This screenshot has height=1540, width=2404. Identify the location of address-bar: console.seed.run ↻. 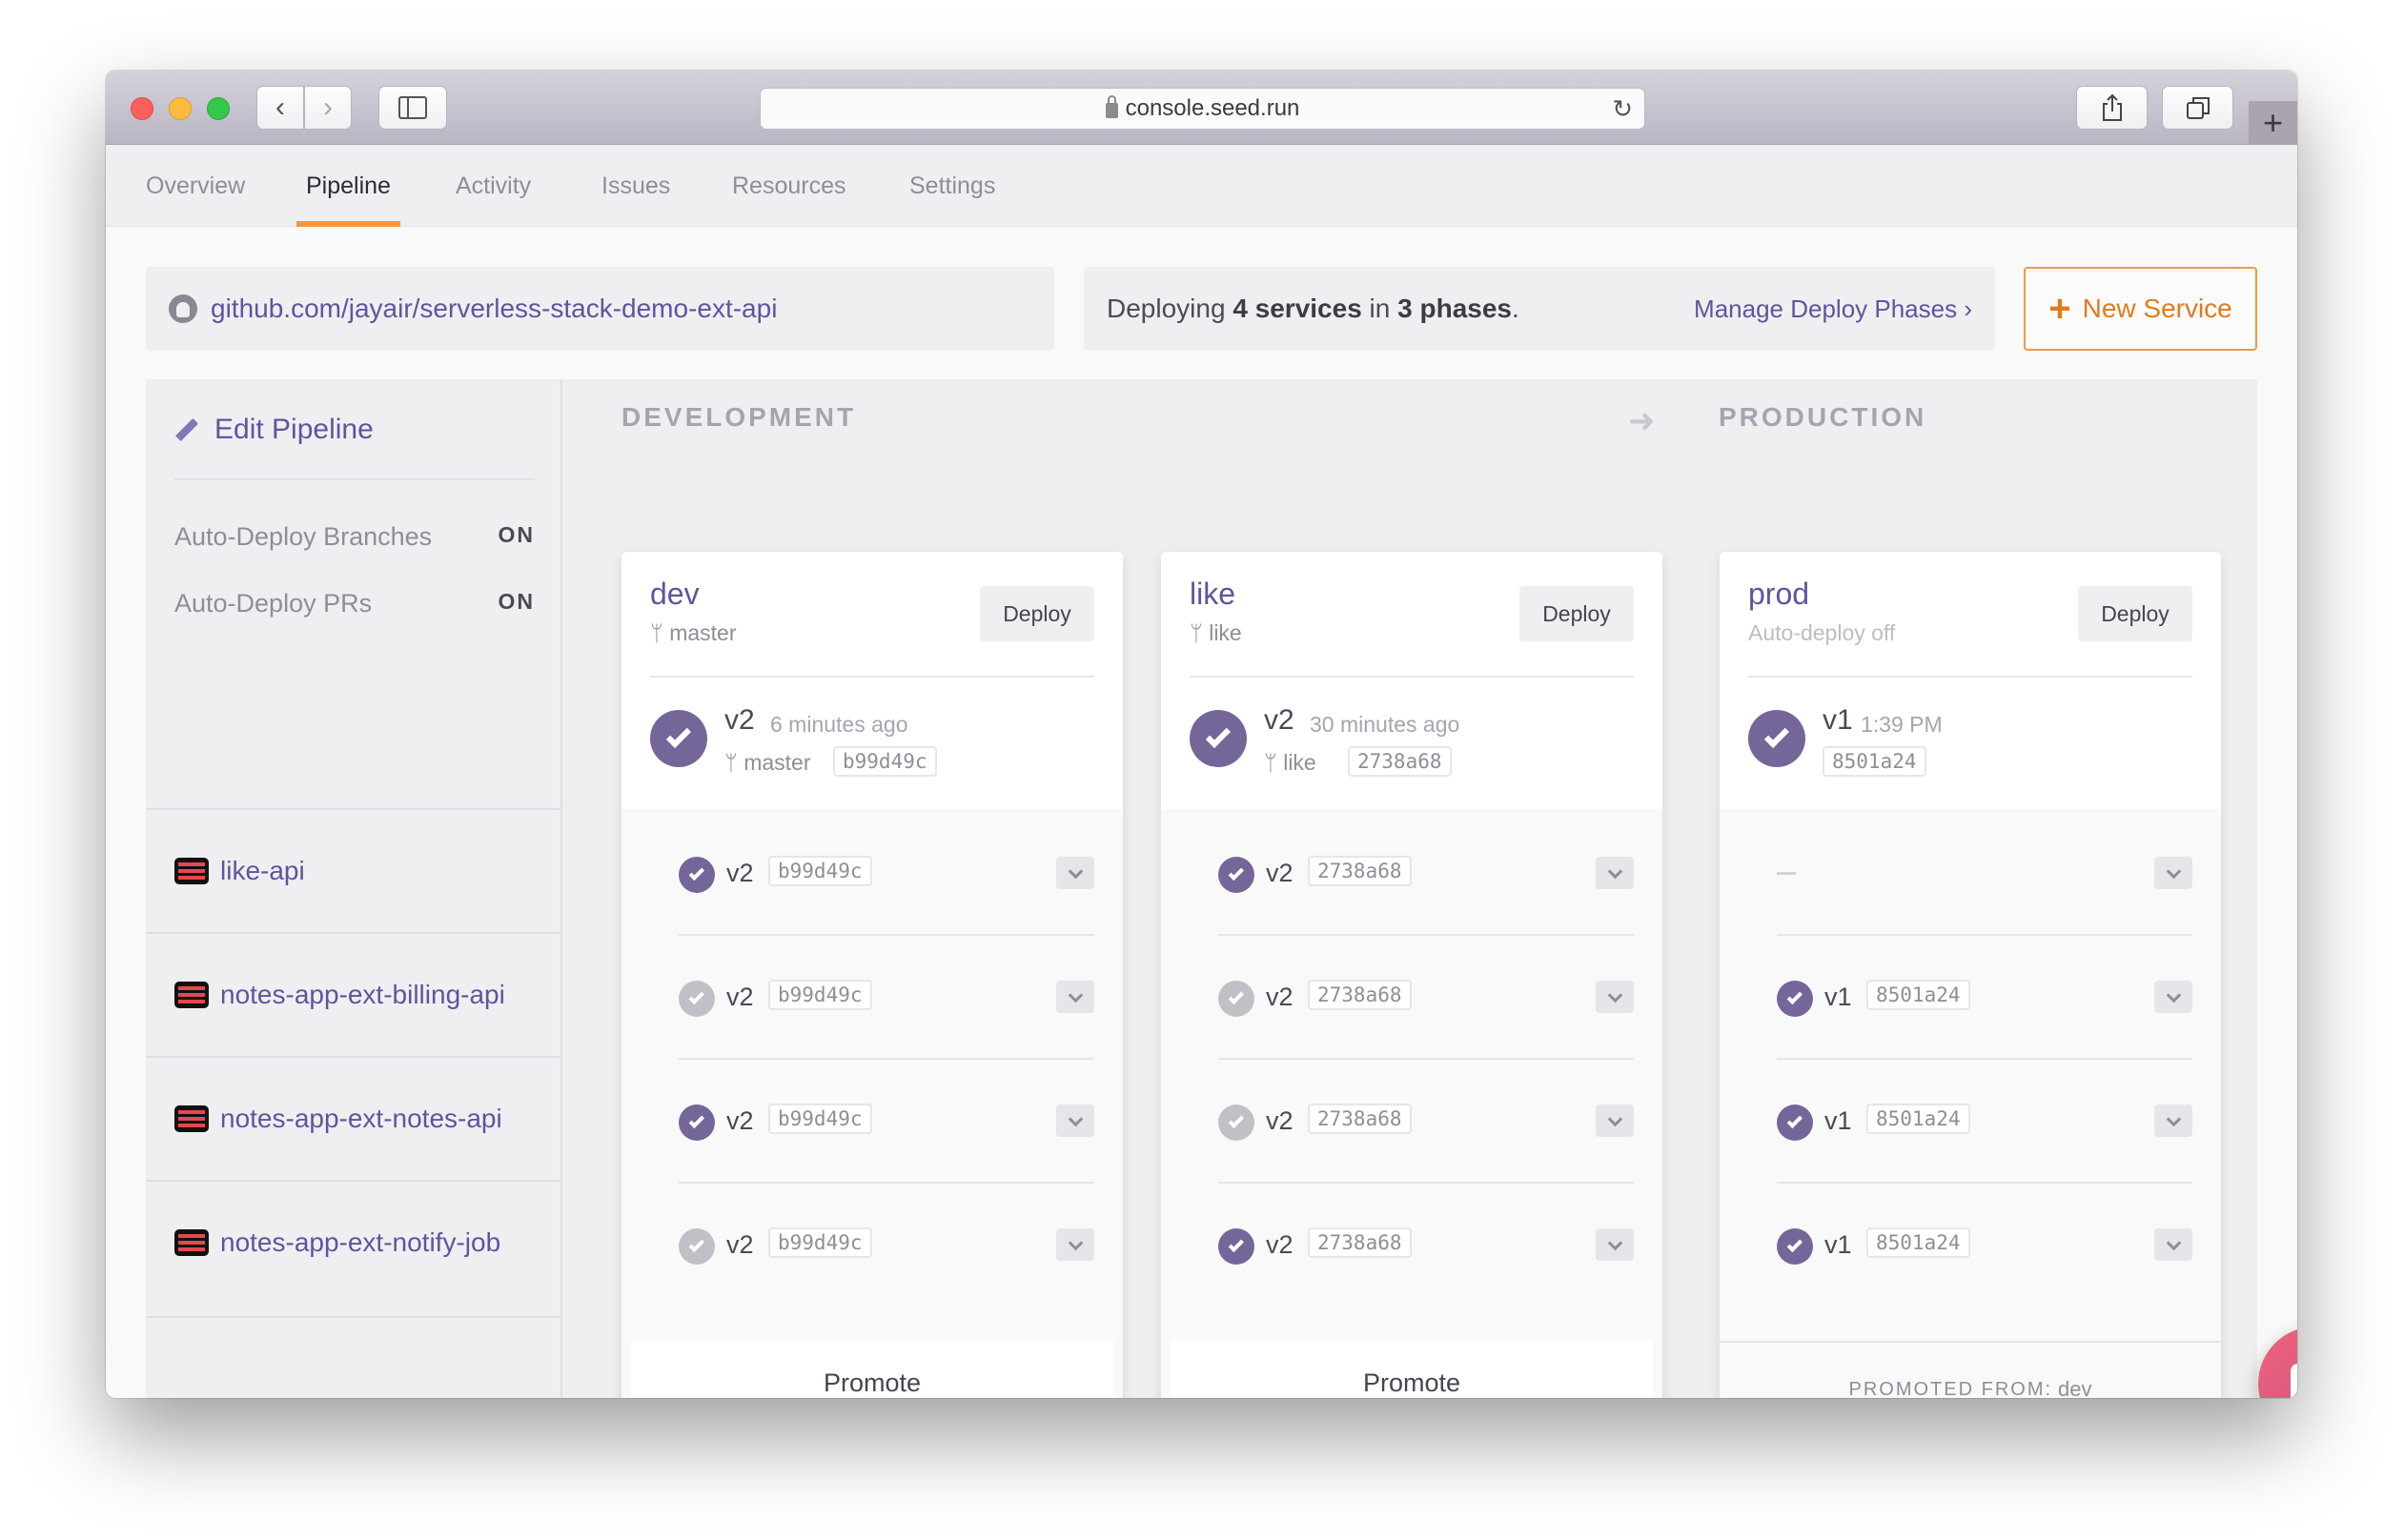
(1202, 109).